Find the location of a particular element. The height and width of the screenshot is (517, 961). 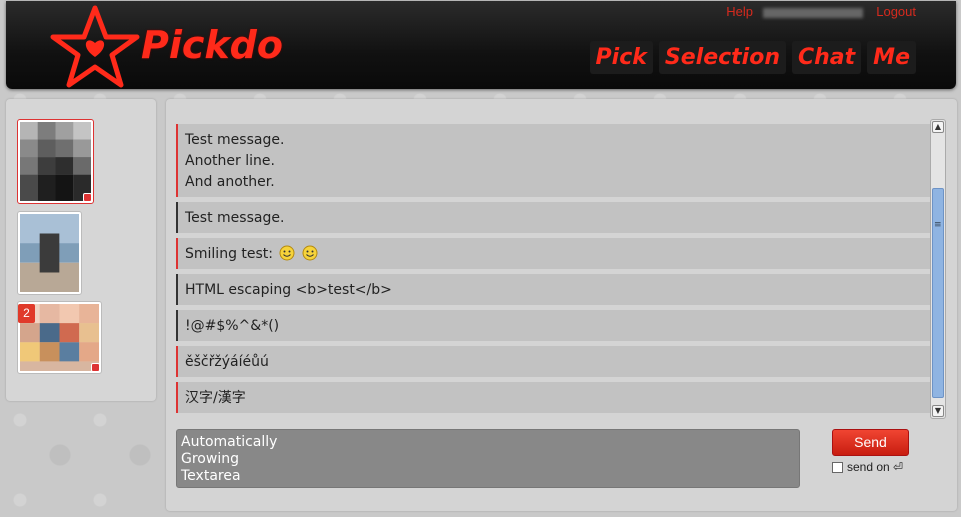

message-item: !@#$%^&*() is located at coordinates (554, 325).